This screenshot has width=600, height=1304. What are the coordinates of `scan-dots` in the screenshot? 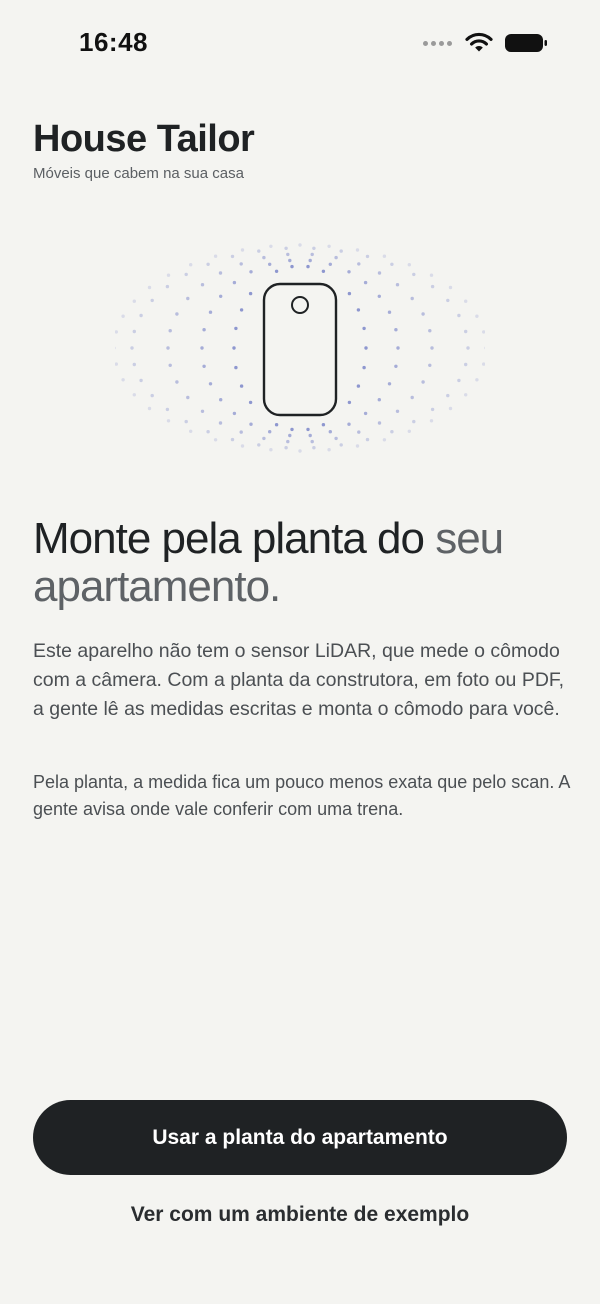 It's located at (300, 348).